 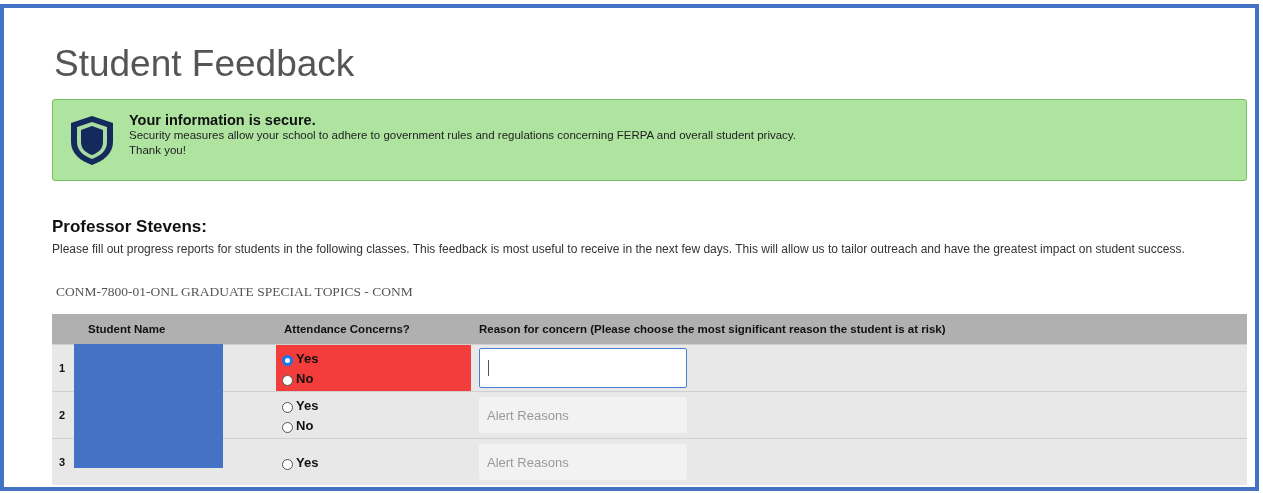 What do you see at coordinates (127, 329) in the screenshot?
I see `column-header: Student Name` at bounding box center [127, 329].